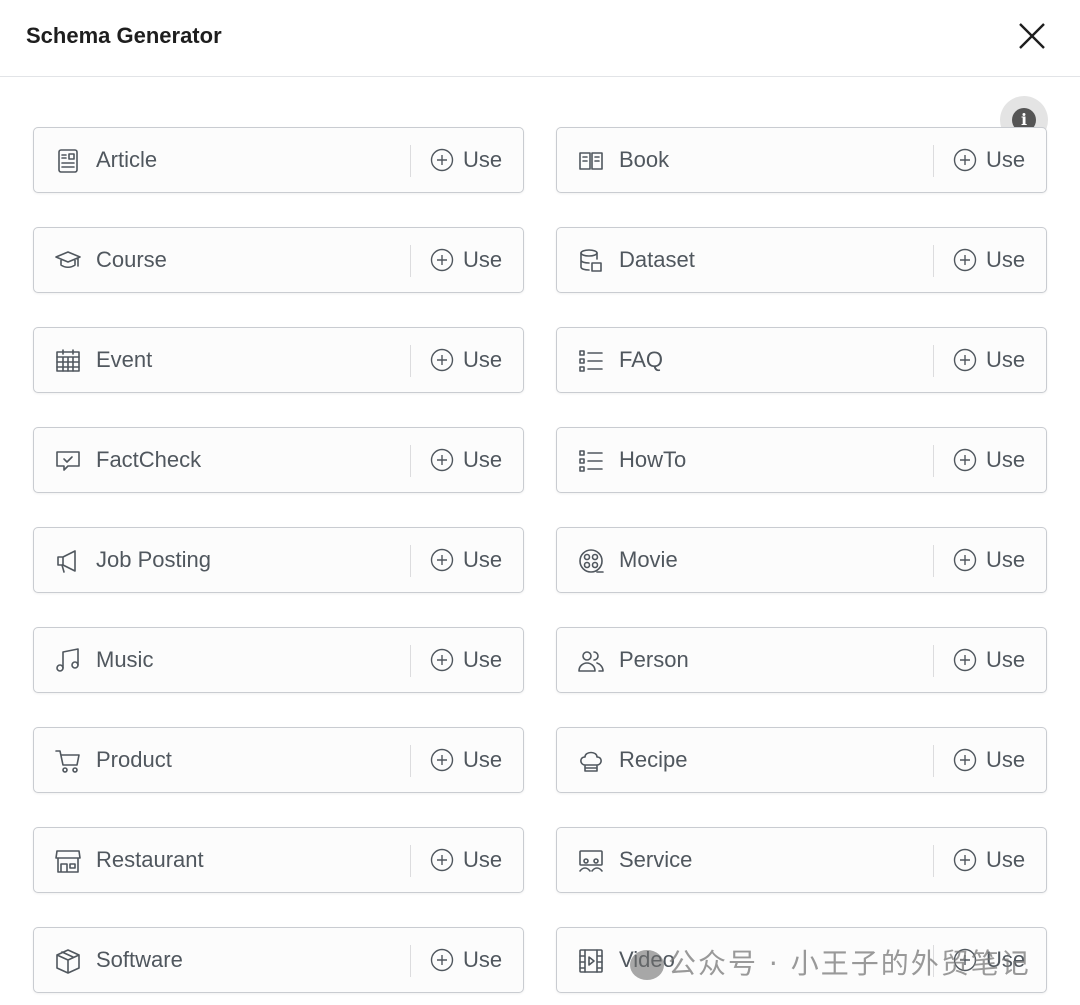 The width and height of the screenshot is (1080, 1005). What do you see at coordinates (591, 161) in the screenshot?
I see `book-icon` at bounding box center [591, 161].